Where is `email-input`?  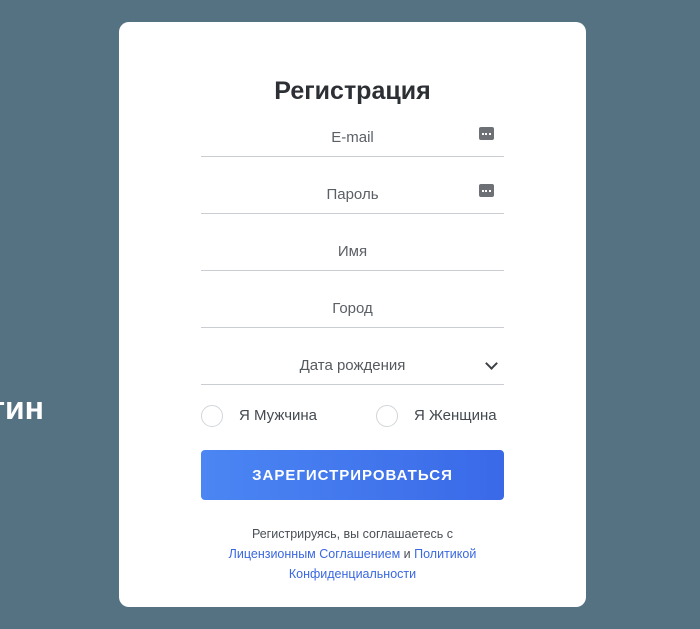 email-input is located at coordinates (352, 138).